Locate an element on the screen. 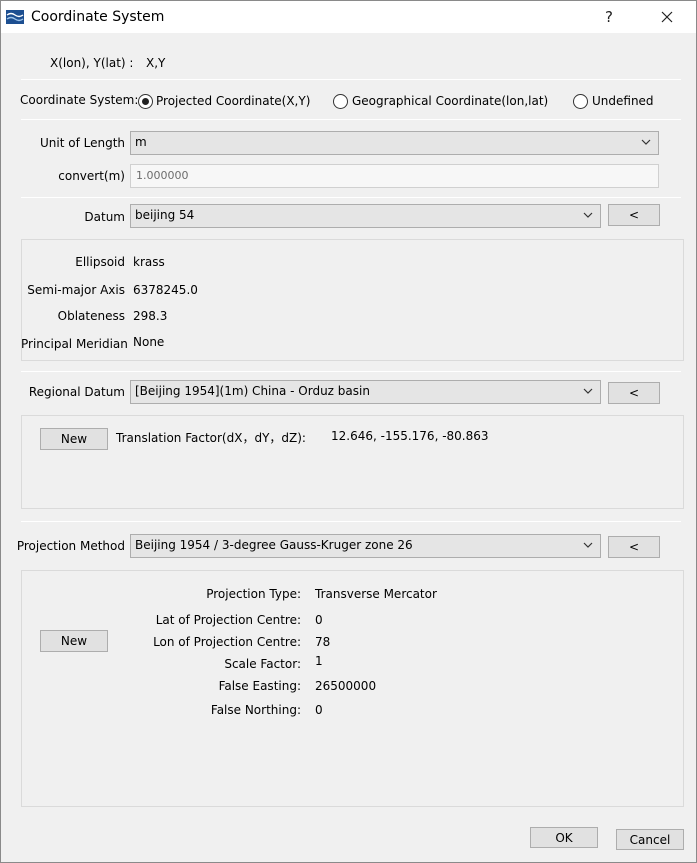 This screenshot has height=863, width=697. datum-value: beijing 54 is located at coordinates (165, 215).